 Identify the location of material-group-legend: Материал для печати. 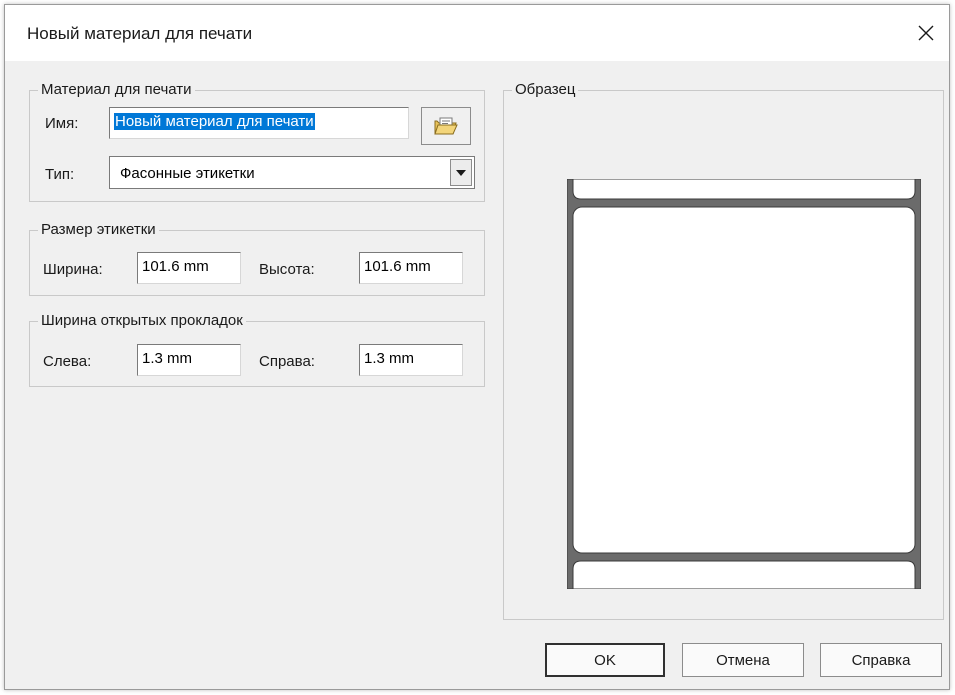
(116, 90).